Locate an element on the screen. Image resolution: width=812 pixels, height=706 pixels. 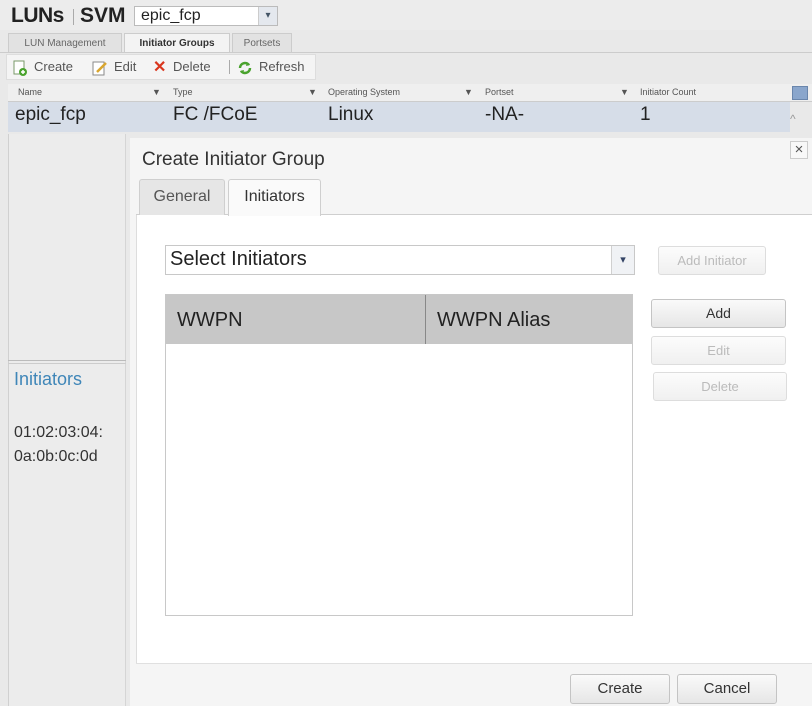
tab-initiator-groups: Initiator Groups is located at coordinates (177, 43).